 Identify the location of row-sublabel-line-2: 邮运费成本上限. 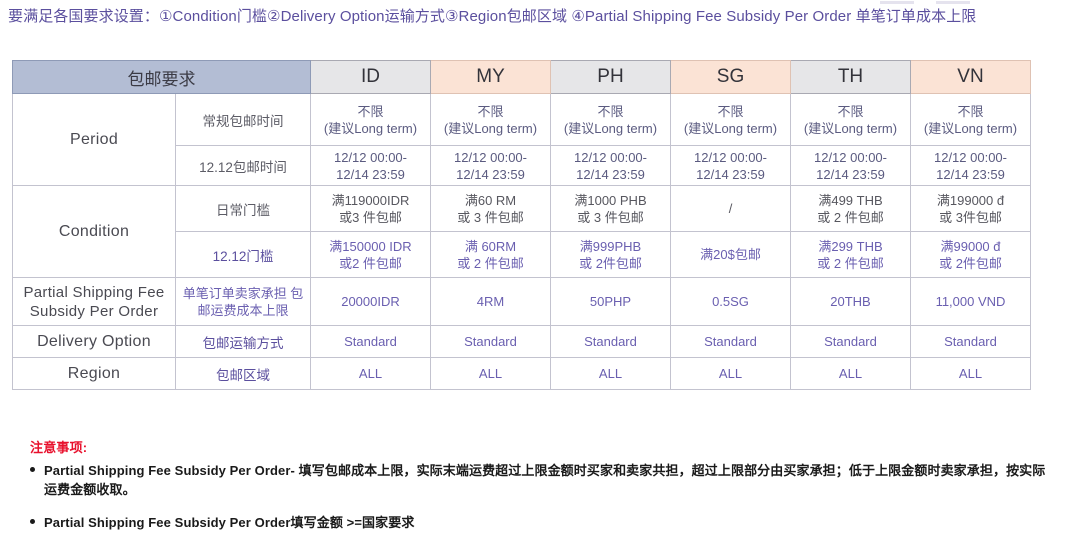
(243, 310).